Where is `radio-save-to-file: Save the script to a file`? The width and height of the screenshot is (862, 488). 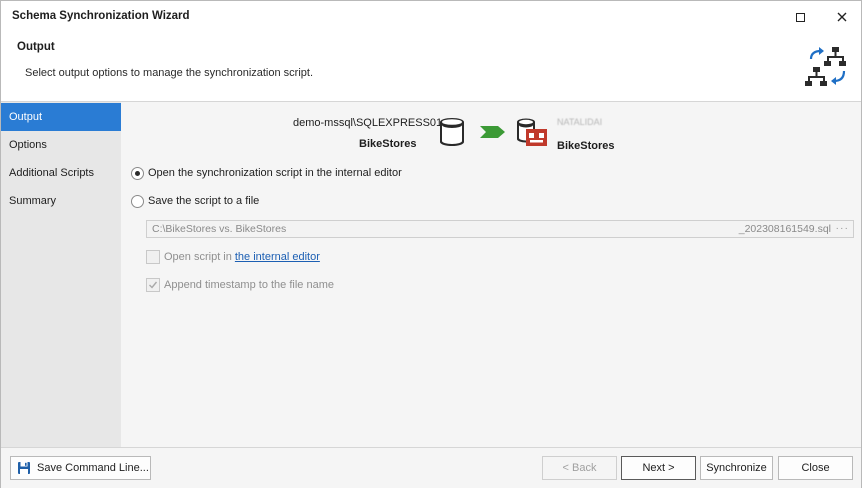
radio-save-to-file: Save the script to a file is located at coordinates (195, 201).